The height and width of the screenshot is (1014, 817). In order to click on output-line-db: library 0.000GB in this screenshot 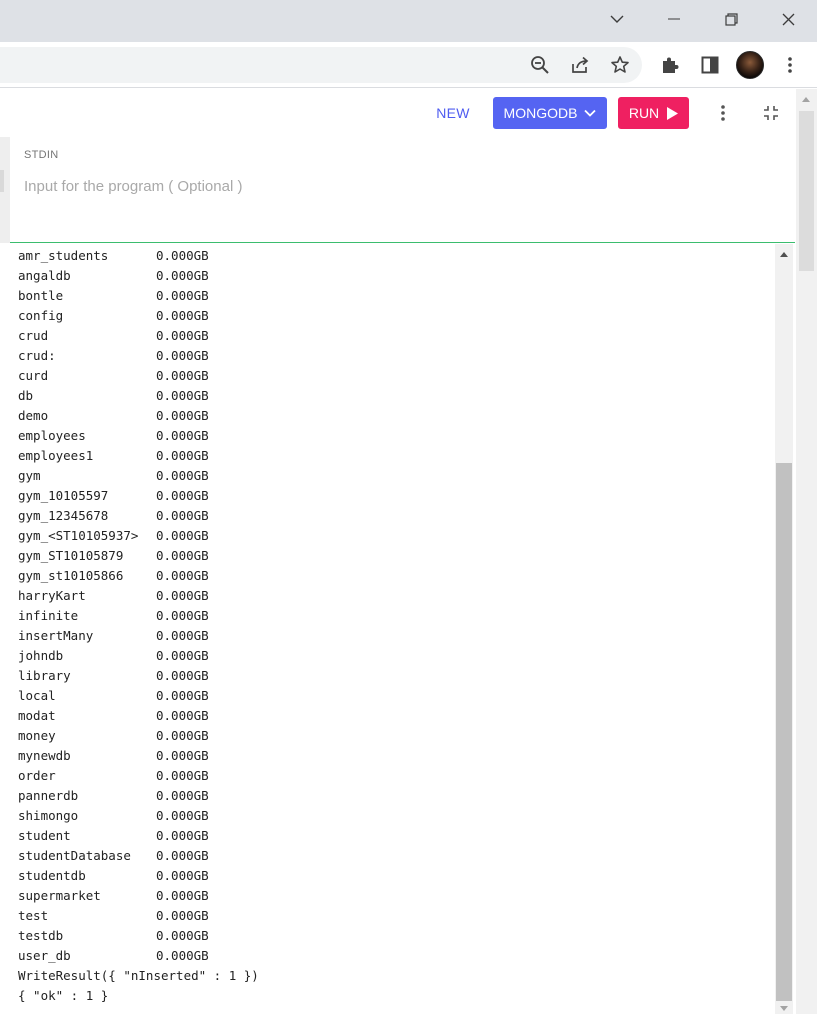, I will do `click(113, 676)`.